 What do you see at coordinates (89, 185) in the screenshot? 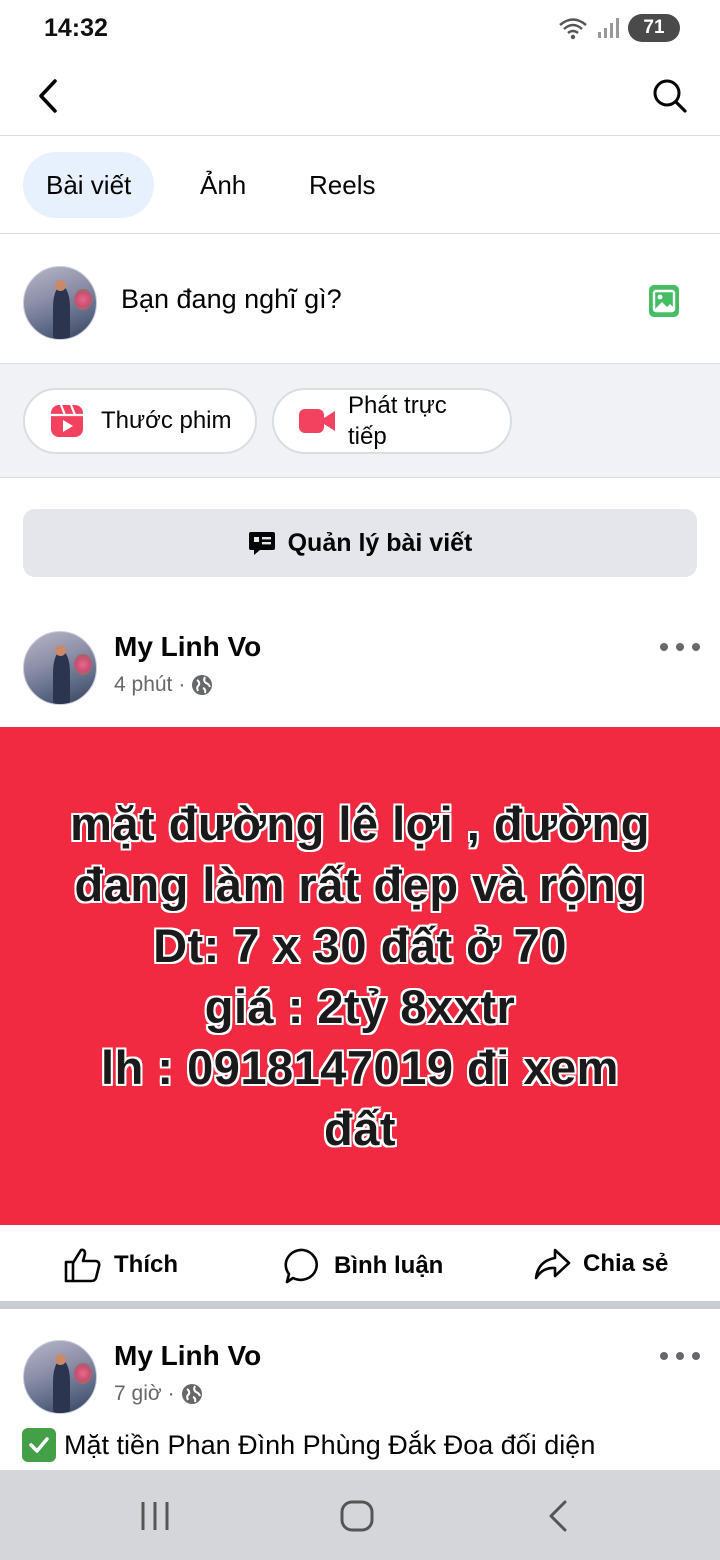
I see `tab-posts: Bài viết` at bounding box center [89, 185].